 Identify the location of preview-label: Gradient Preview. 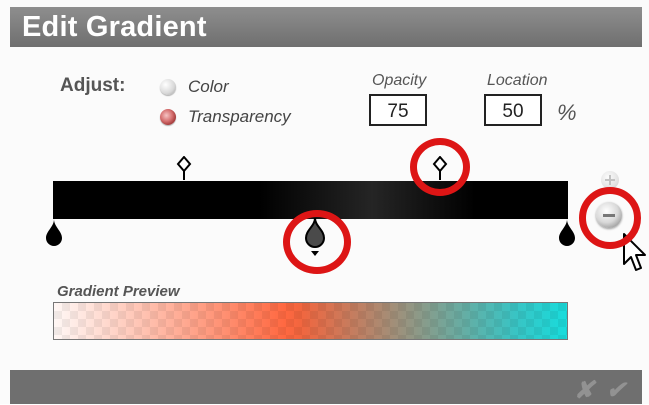
(118, 291).